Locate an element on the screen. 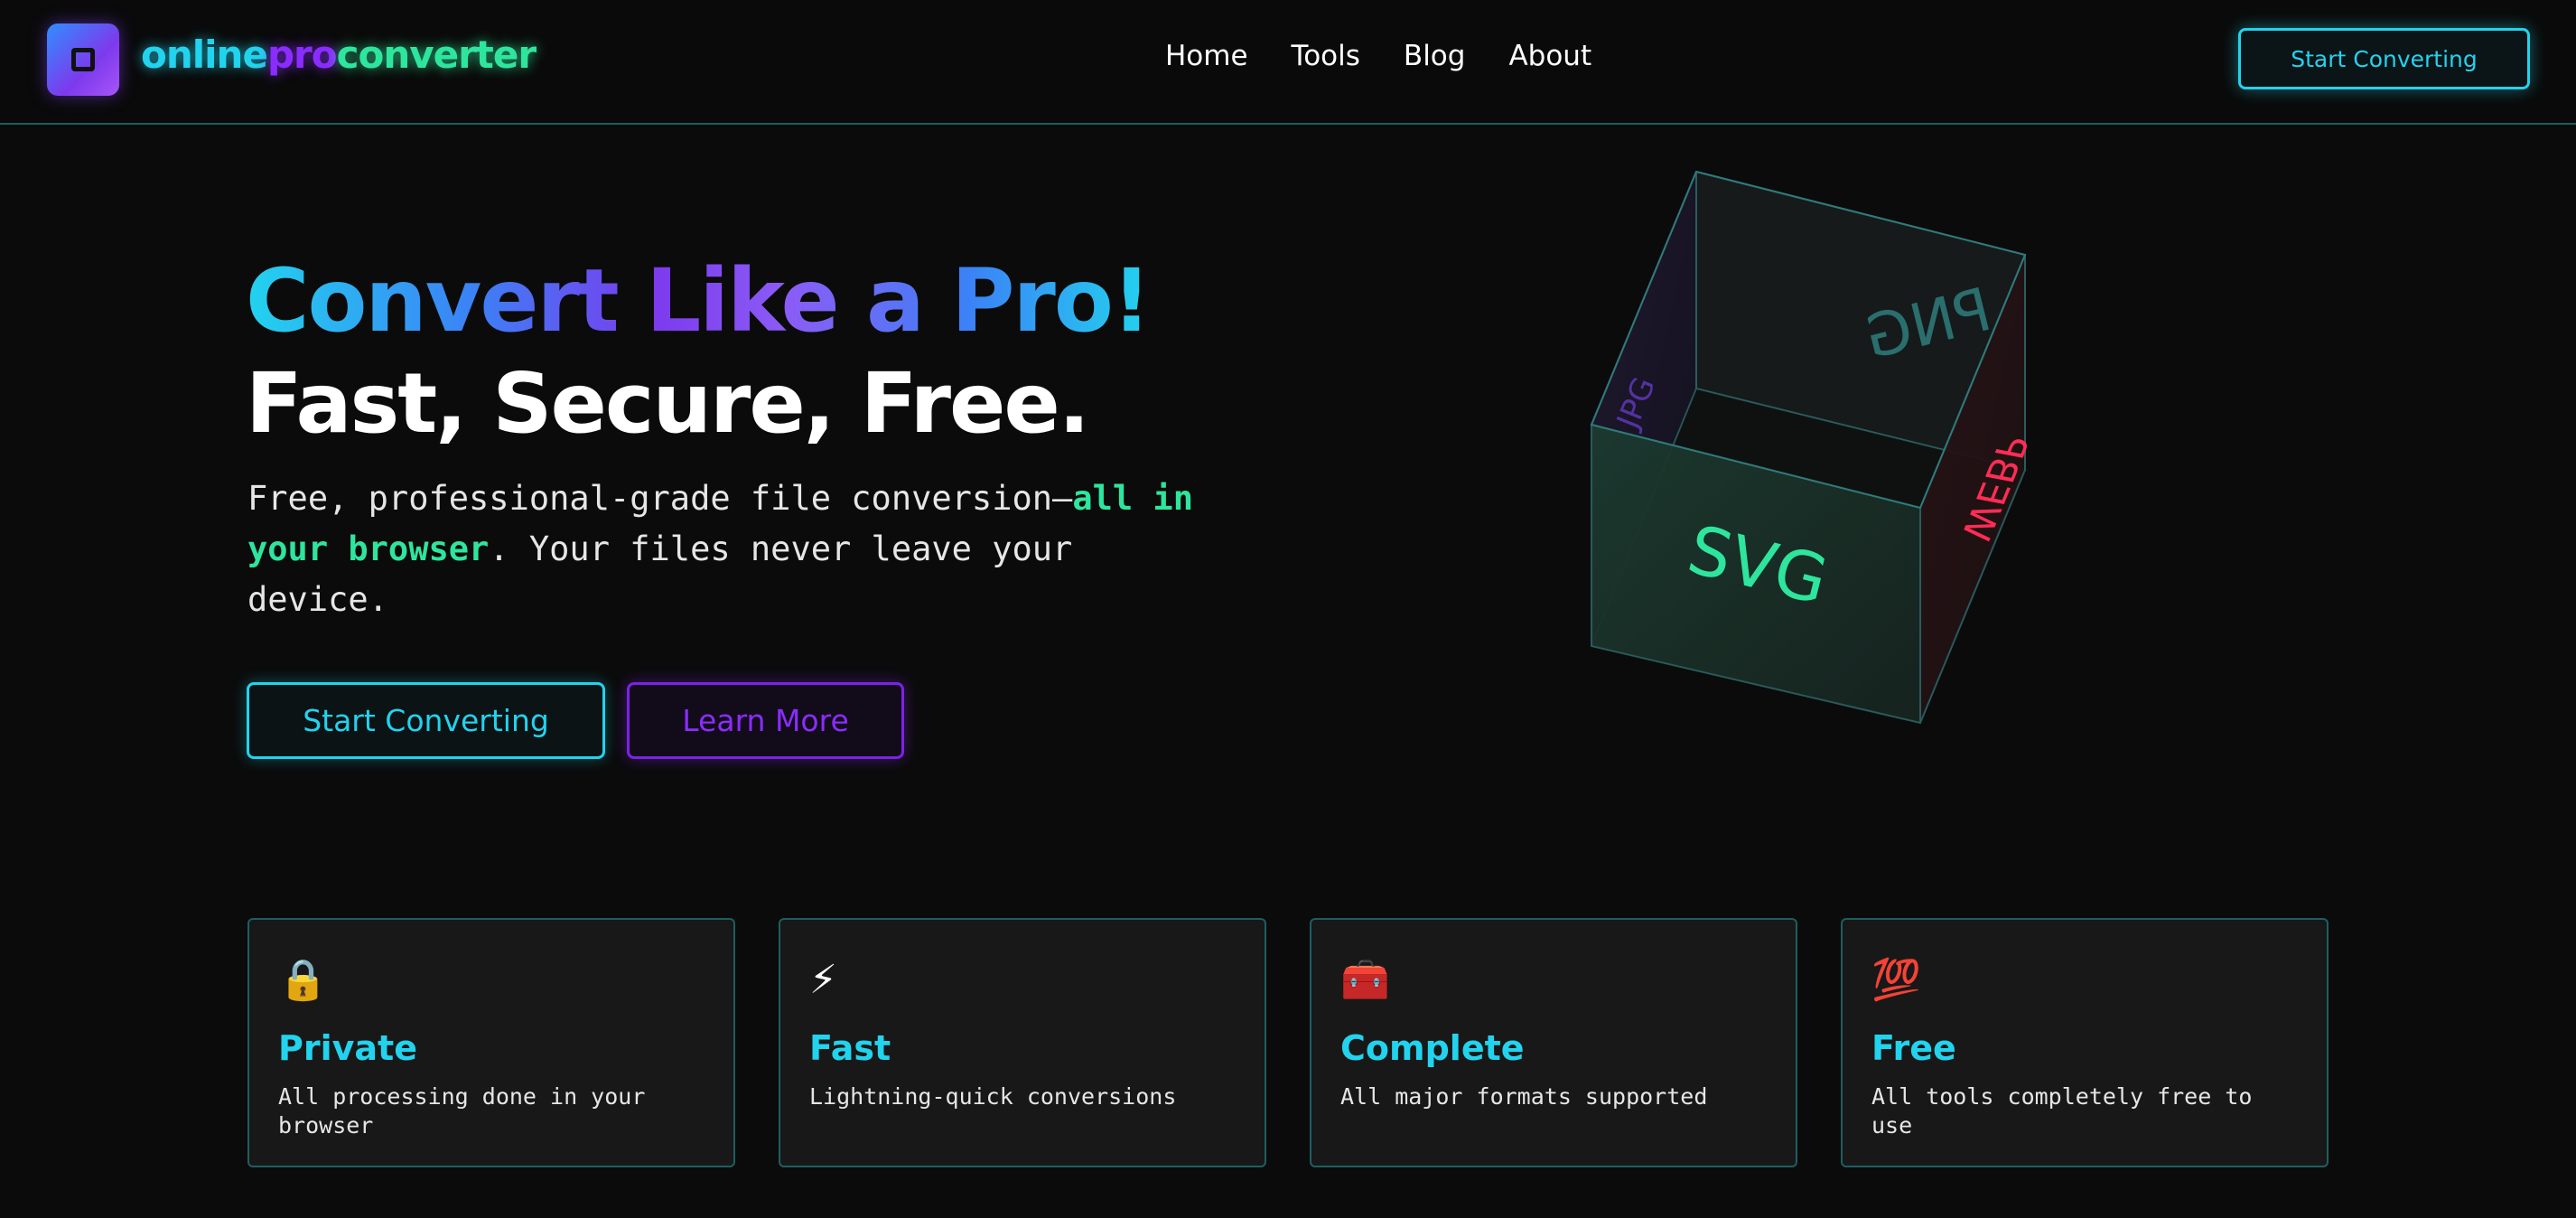  hero-learn-more-button: Learn More is located at coordinates (765, 720).